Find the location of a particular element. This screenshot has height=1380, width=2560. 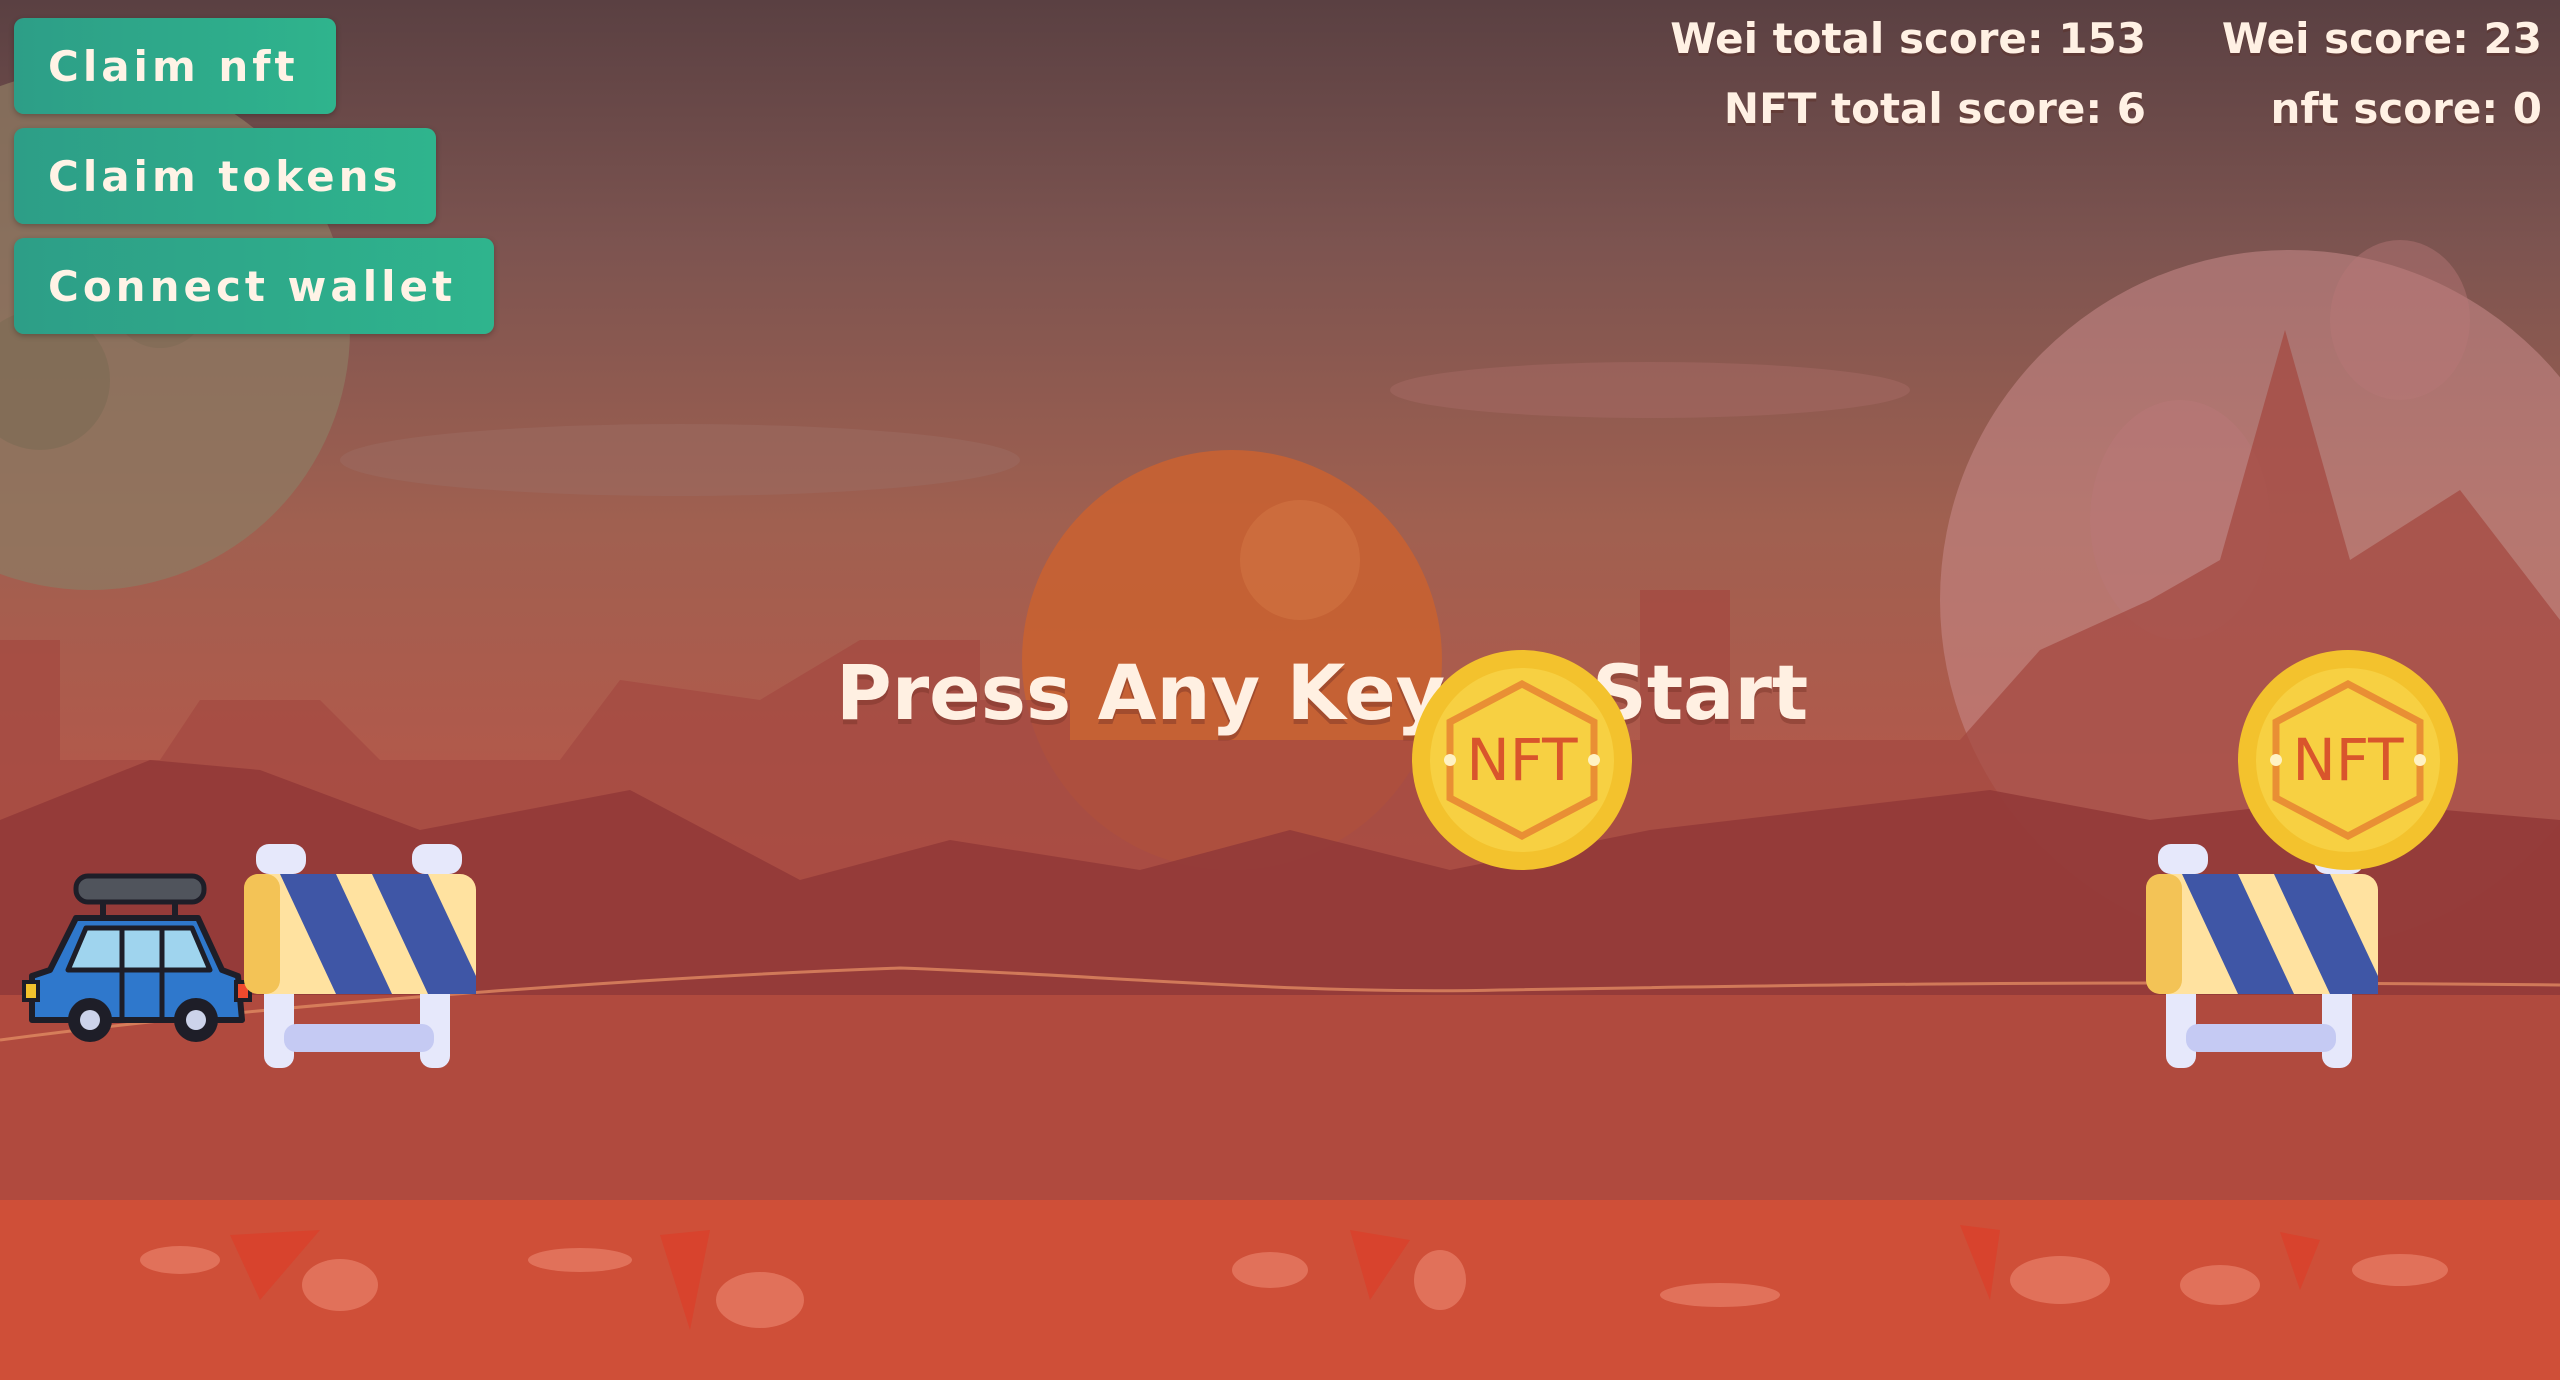

nft-score: nft score: 0 is located at coordinates (2406, 108).